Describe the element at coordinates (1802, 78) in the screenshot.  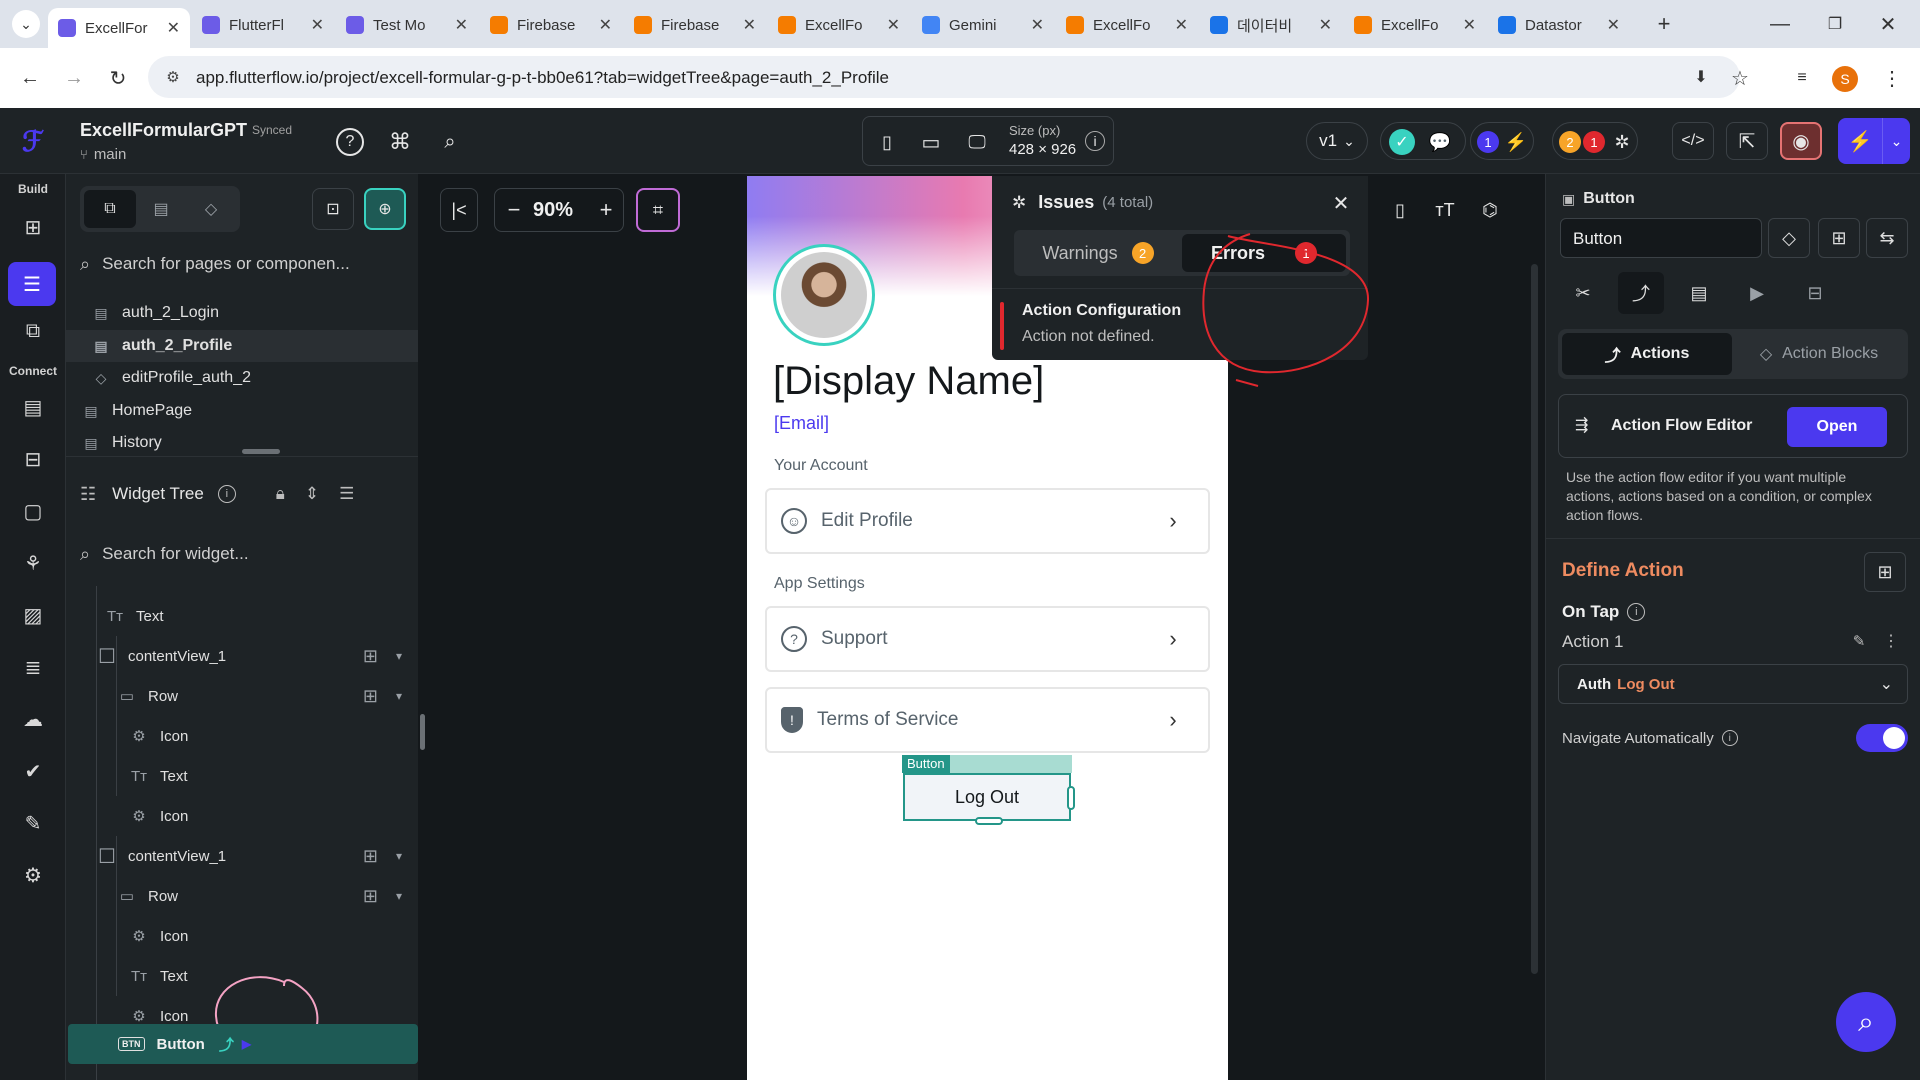
I see `media-controls-icon: ≡` at that location.